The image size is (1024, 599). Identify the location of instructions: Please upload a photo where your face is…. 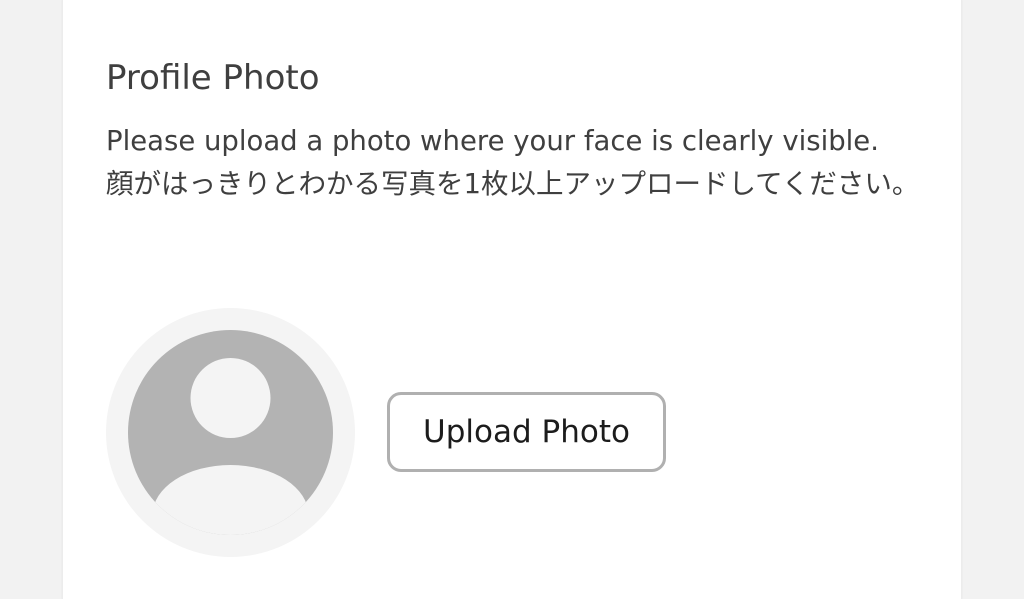
(513, 163).